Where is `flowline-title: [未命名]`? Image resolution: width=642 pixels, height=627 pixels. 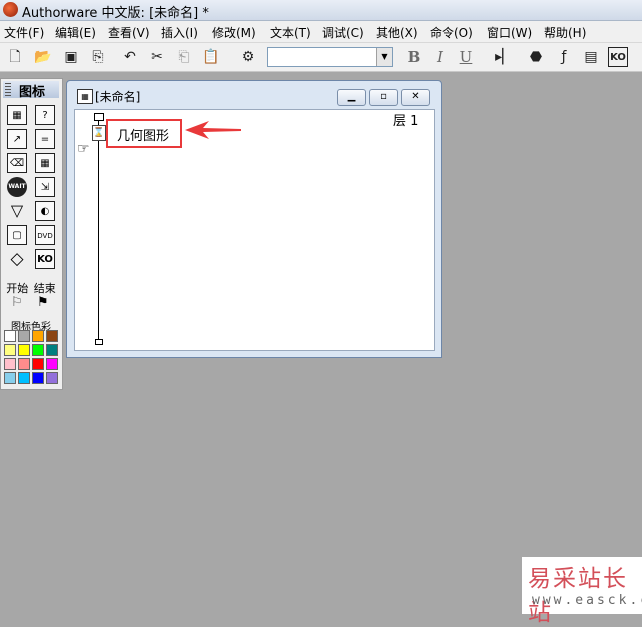 flowline-title: [未命名] is located at coordinates (118, 97).